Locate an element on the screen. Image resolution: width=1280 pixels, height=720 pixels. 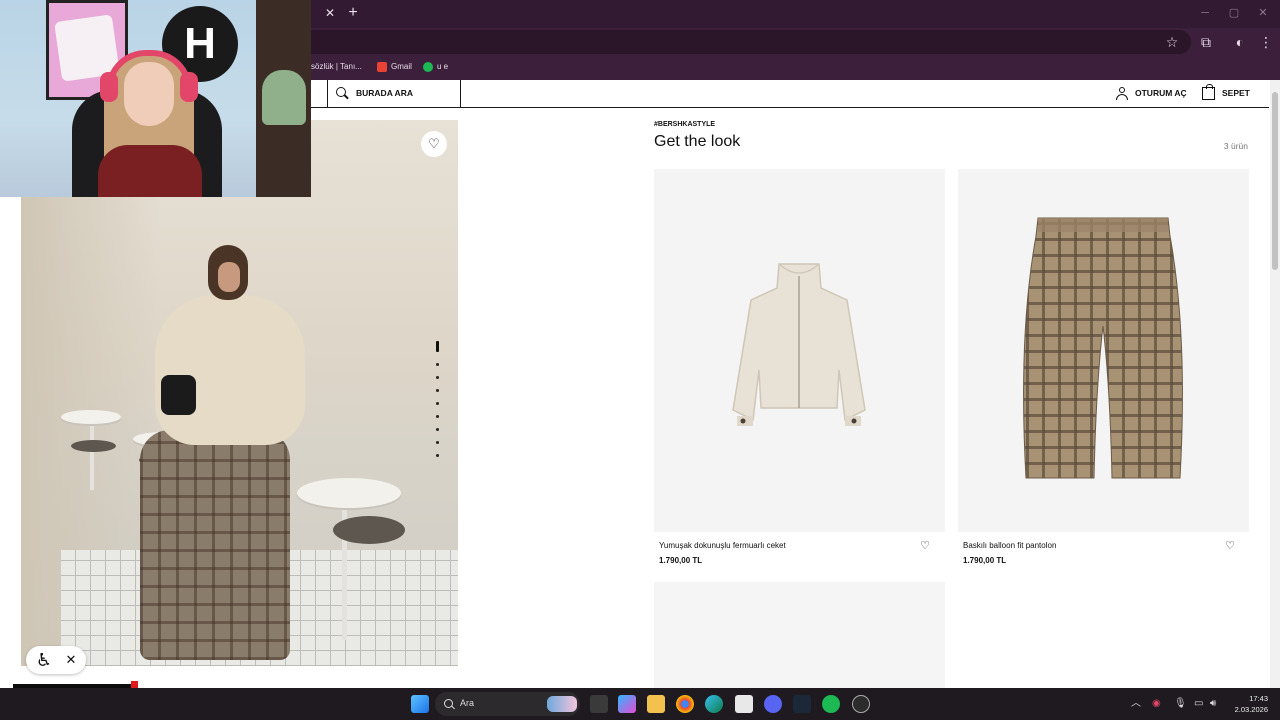
clock-time: 17:43 is located at coordinates (1258, 698).